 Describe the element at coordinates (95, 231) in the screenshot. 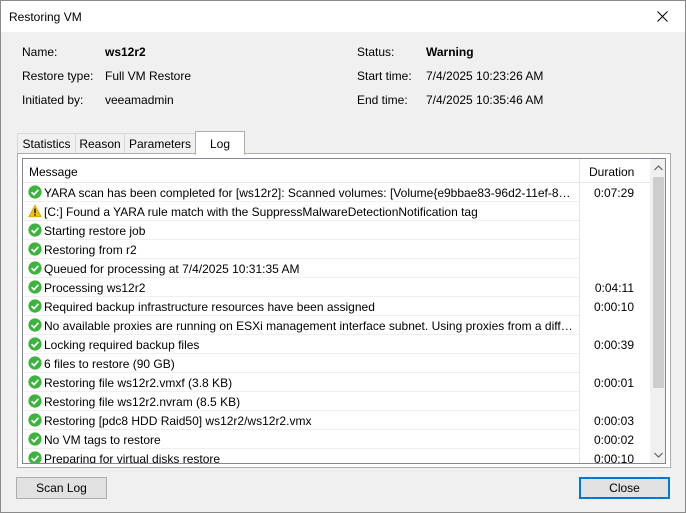

I see `log-message: Starting restore job` at that location.